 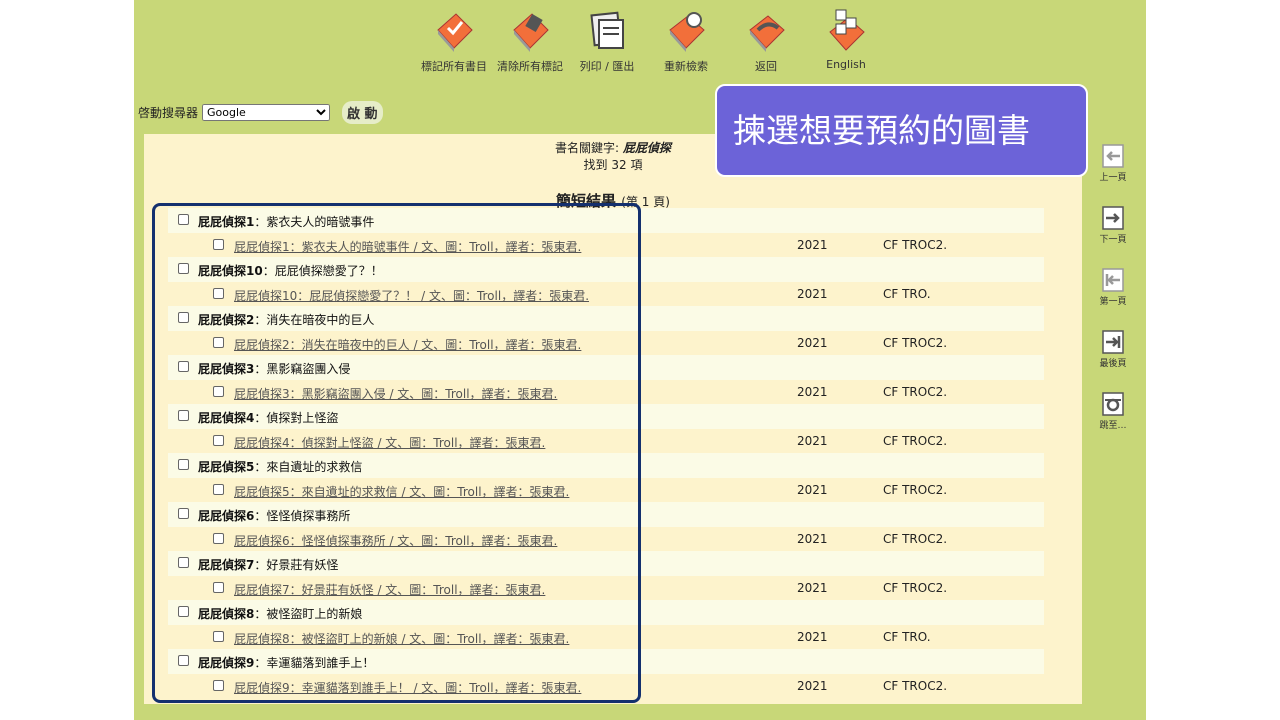 What do you see at coordinates (766, 41) in the screenshot?
I see `back-button: 返回` at bounding box center [766, 41].